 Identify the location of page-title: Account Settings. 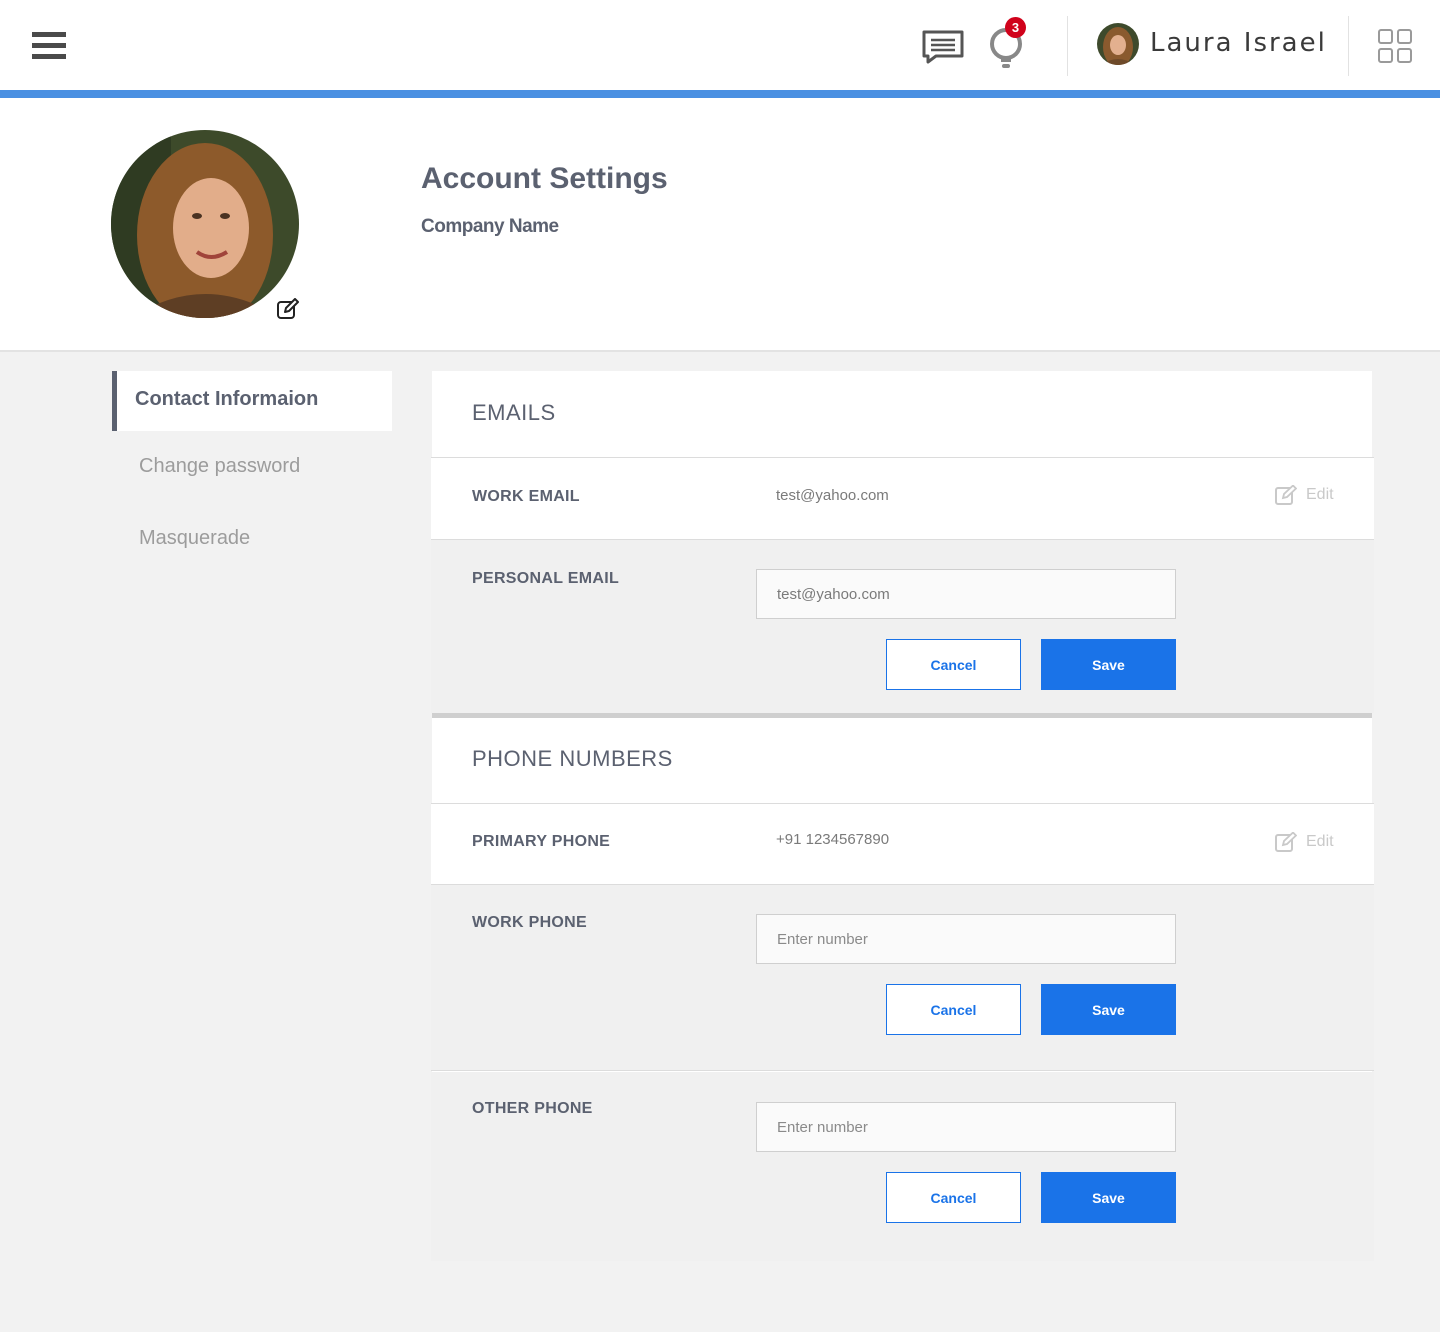
(544, 178).